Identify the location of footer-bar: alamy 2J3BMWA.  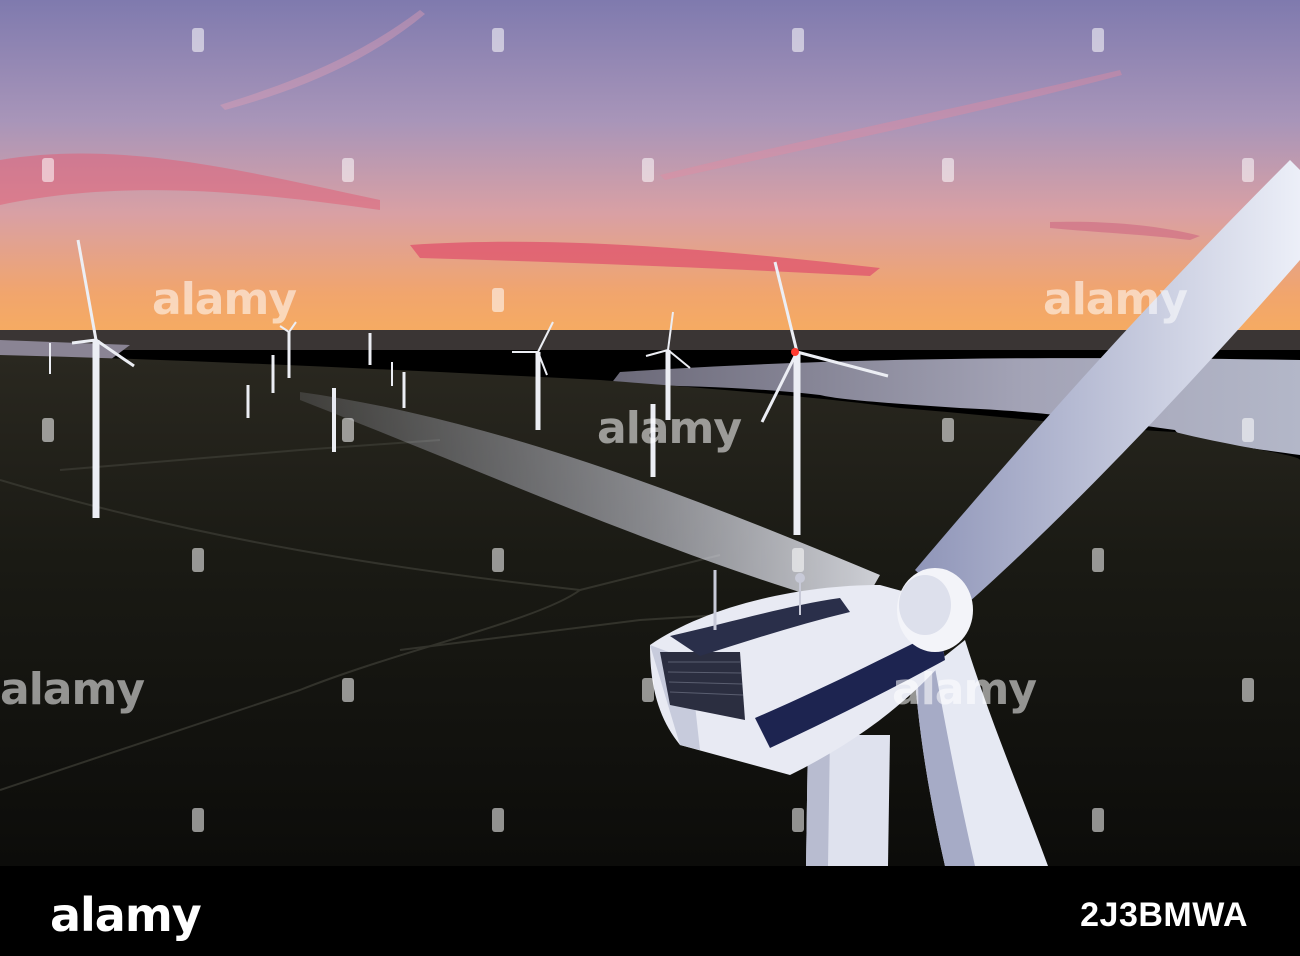
(650, 911).